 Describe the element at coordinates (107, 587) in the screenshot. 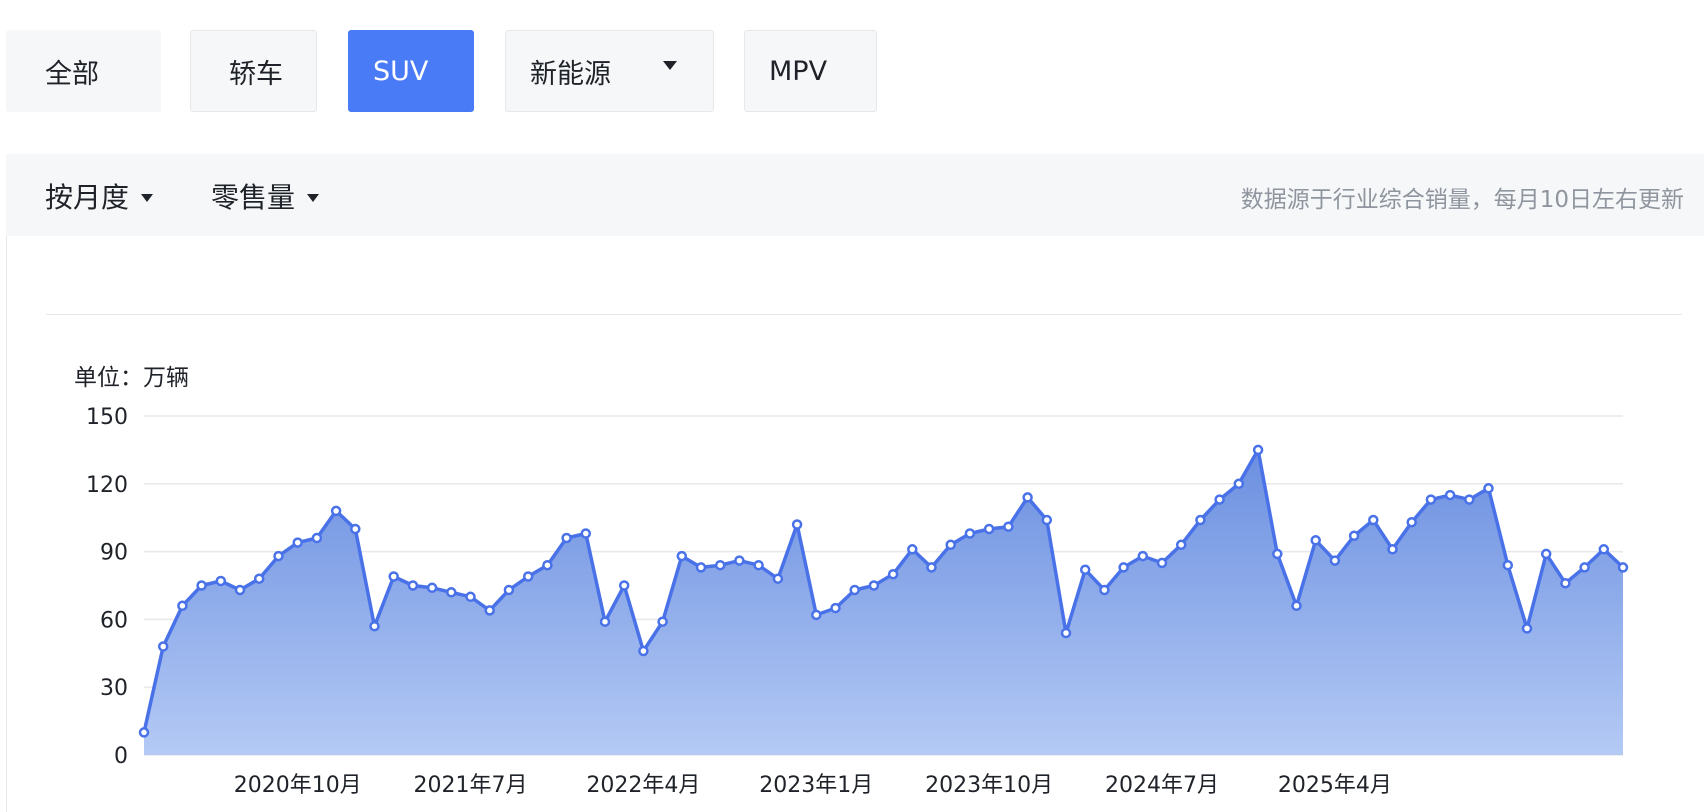

I see `y-axis: 0 30 60 90 120 150` at that location.